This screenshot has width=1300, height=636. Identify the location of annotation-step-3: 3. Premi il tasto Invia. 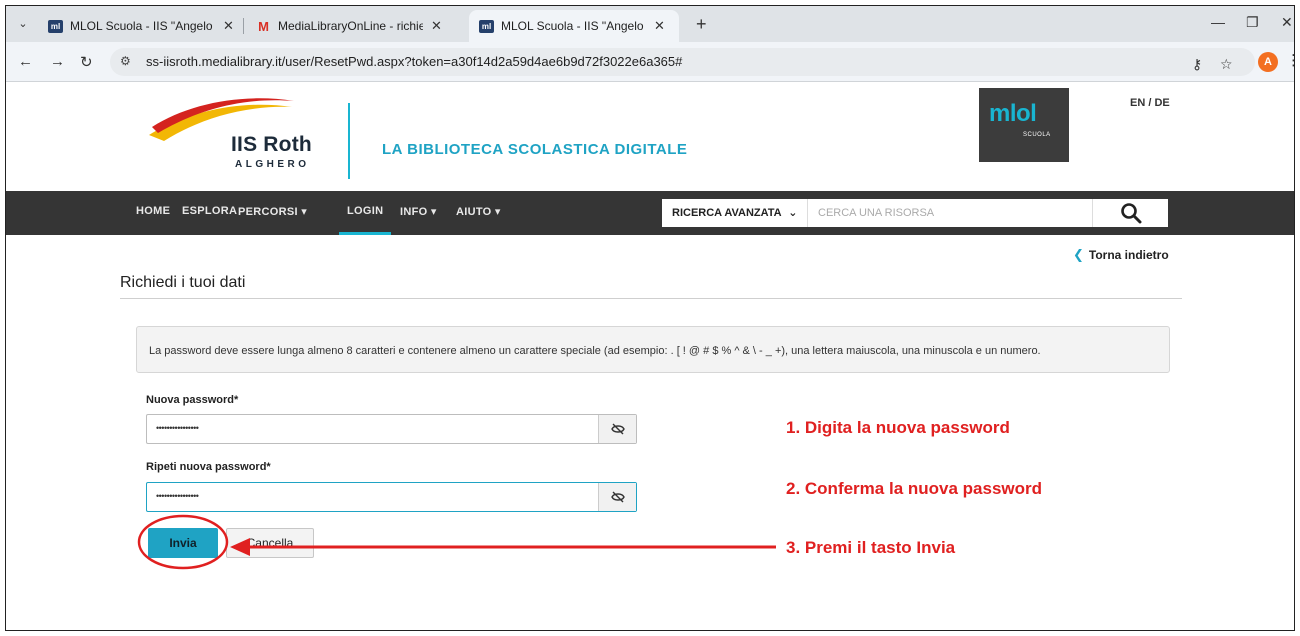
(871, 547).